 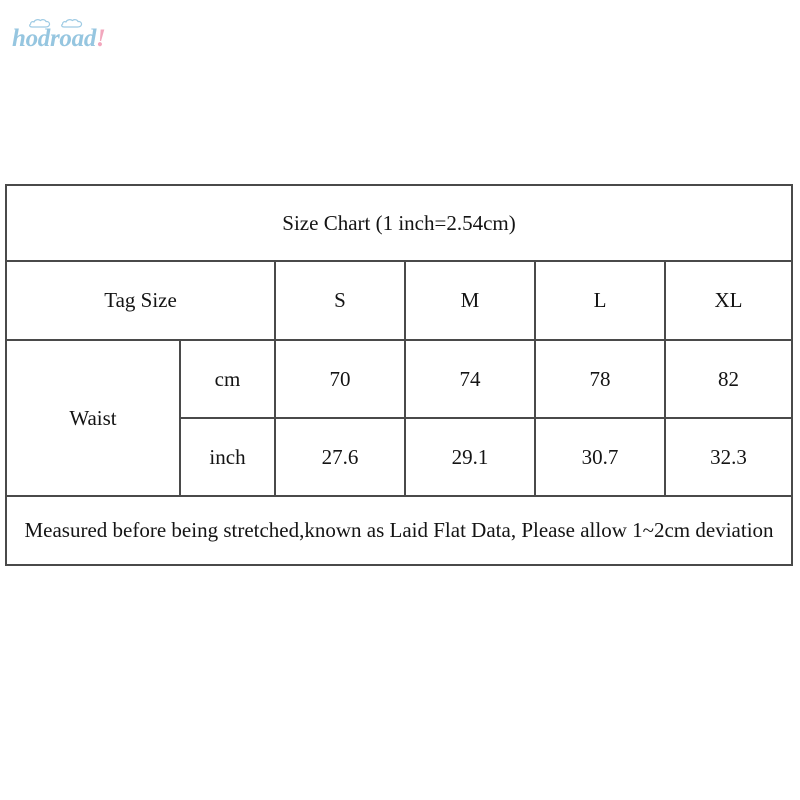 I want to click on brand-name-text: hodroad, so click(x=54, y=38).